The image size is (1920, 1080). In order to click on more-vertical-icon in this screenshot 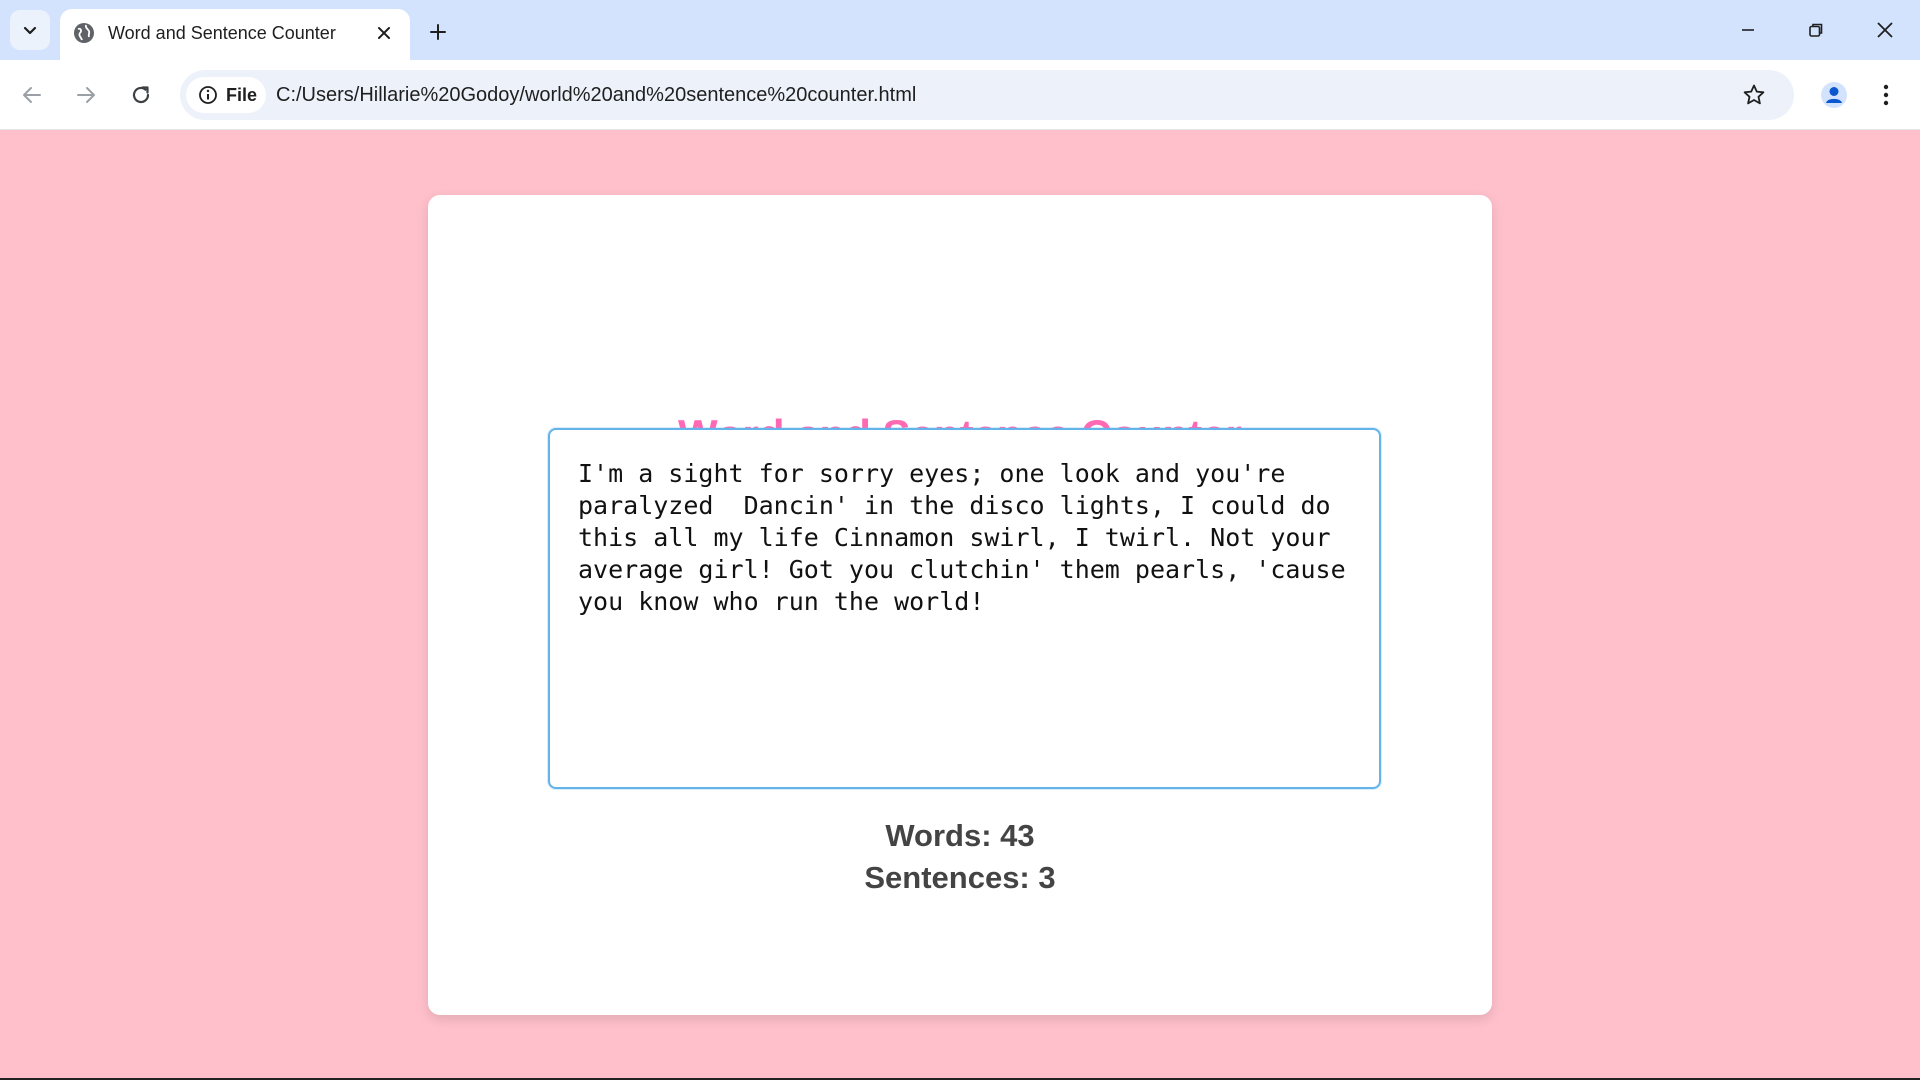, I will do `click(1886, 95)`.